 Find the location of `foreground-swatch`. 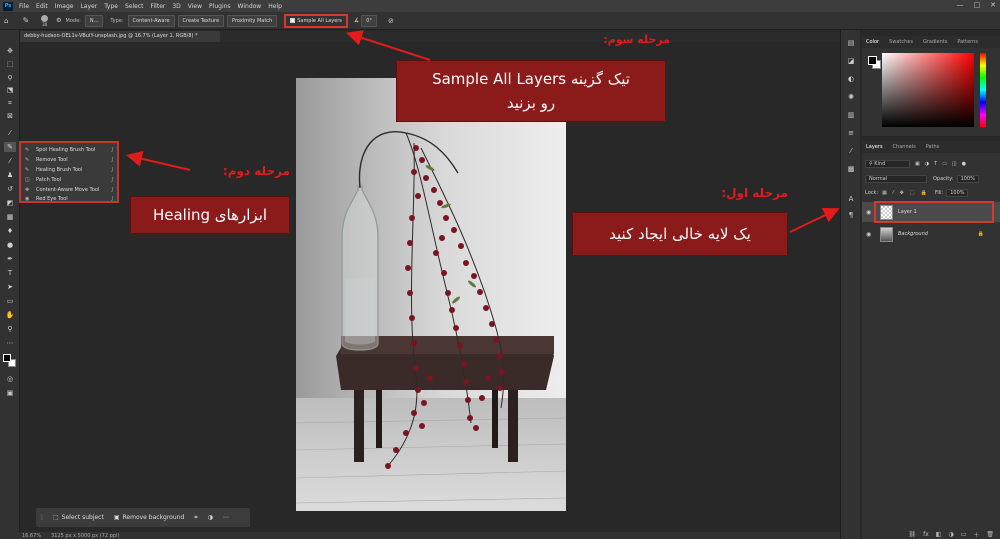

foreground-swatch is located at coordinates (872, 60).